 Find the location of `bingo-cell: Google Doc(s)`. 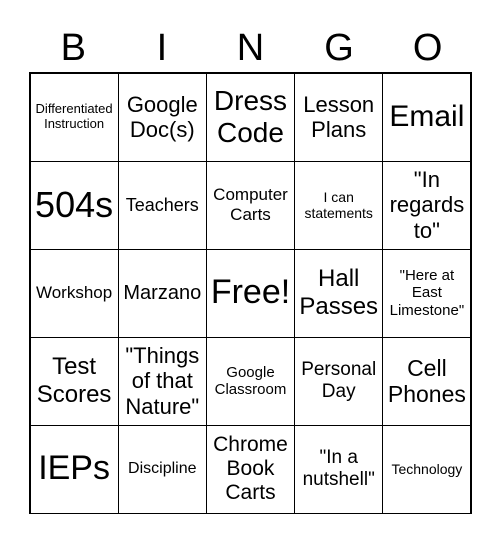

bingo-cell: Google Doc(s) is located at coordinates (162, 117).